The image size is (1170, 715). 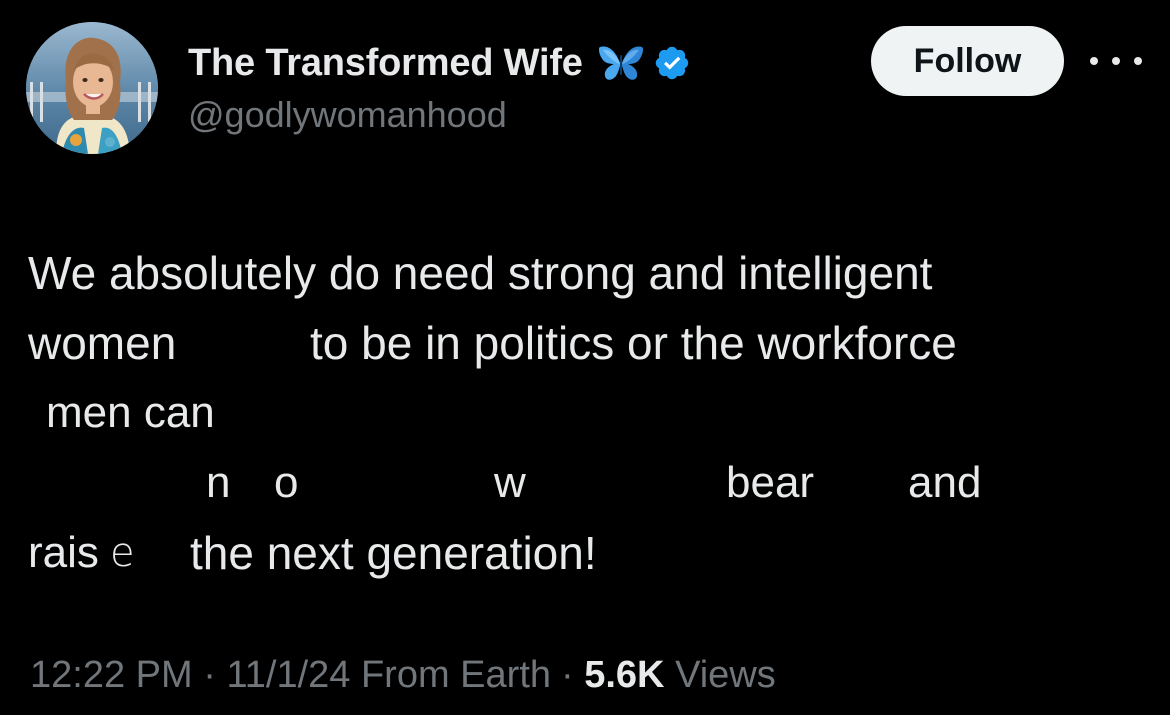 What do you see at coordinates (385, 63) in the screenshot?
I see `author-display-name: The Transformed Wife` at bounding box center [385, 63].